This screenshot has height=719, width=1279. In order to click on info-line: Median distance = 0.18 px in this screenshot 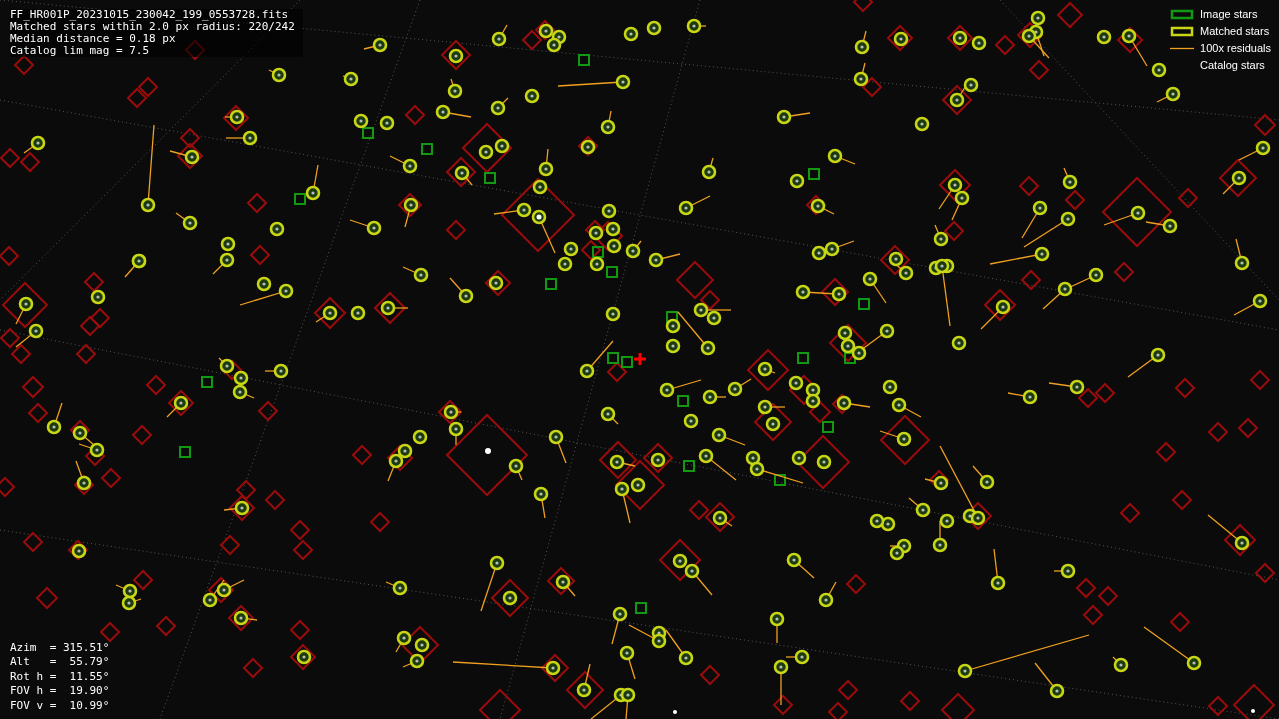, I will do `click(93, 39)`.